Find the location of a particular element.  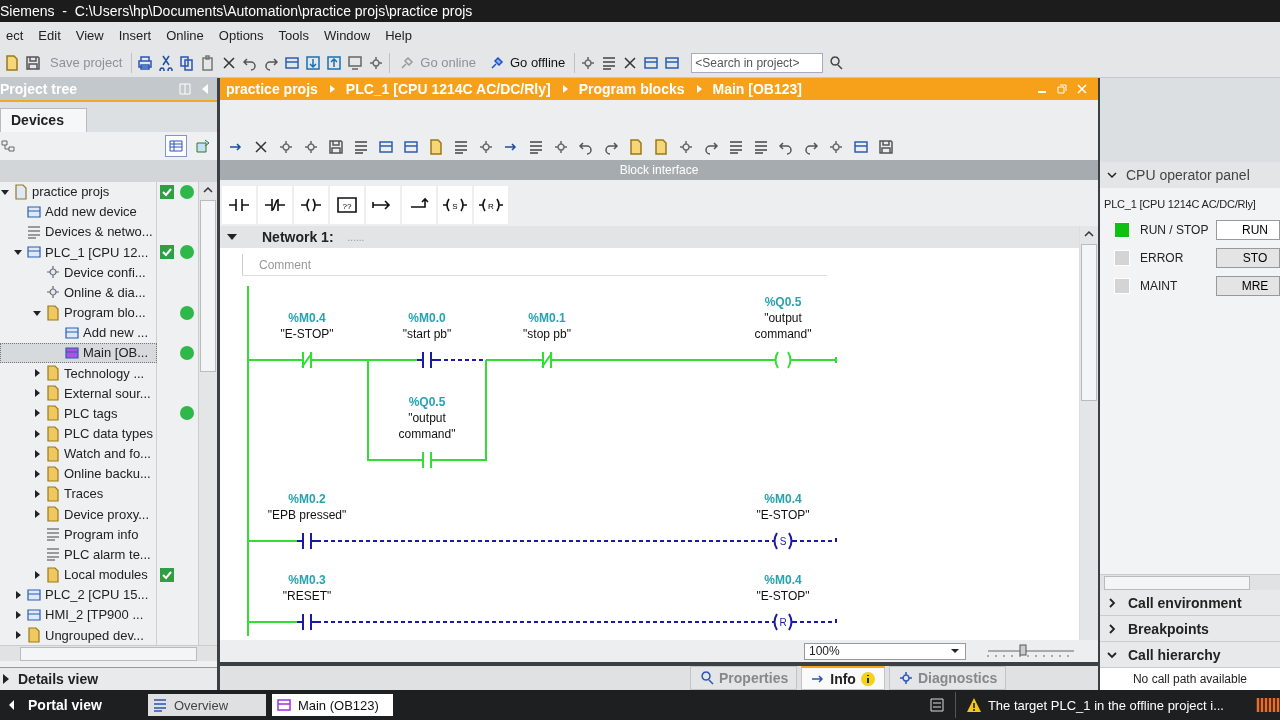

menu-item: Online is located at coordinates (186, 35).